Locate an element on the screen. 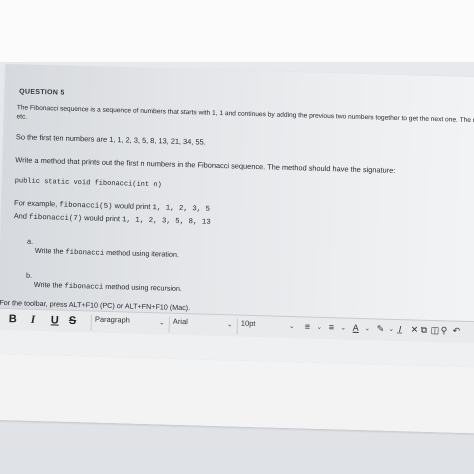 This screenshot has width=474, height=474. italic-button: I is located at coordinates (33, 320).